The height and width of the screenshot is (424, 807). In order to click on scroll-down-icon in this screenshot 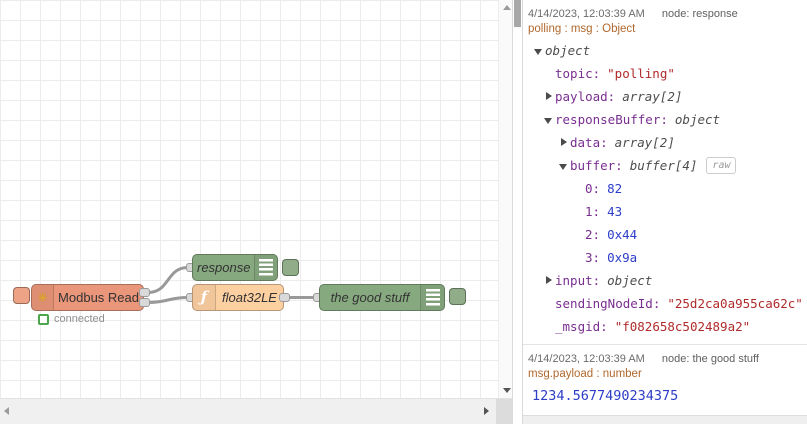, I will do `click(507, 390)`.